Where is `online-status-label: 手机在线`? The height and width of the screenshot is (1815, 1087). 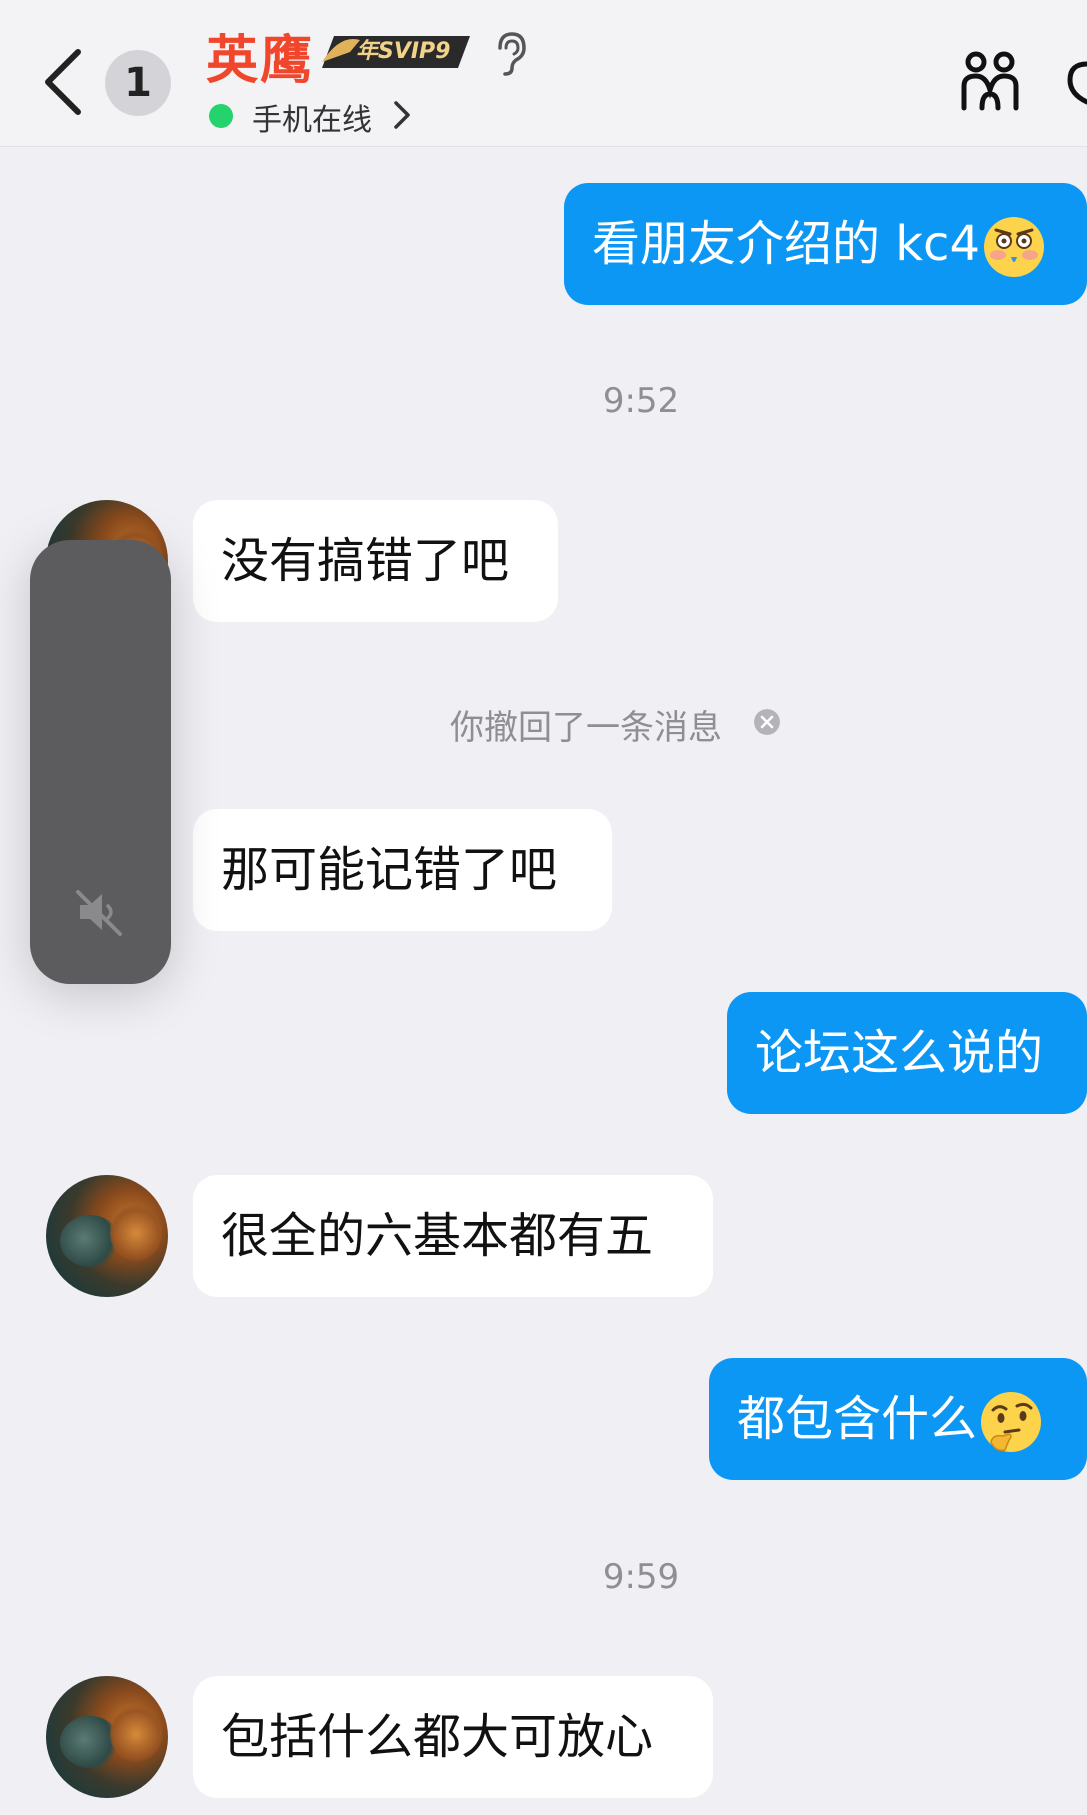
online-status-label: 手机在线 is located at coordinates (312, 117).